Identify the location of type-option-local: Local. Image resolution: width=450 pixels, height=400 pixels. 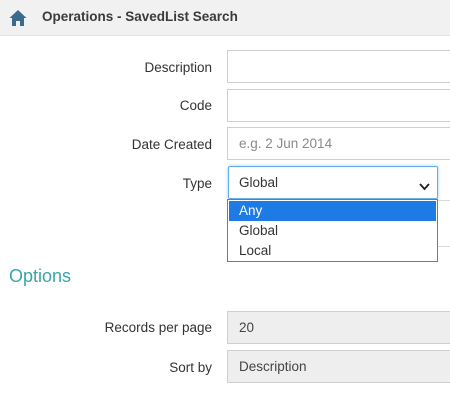
(332, 251).